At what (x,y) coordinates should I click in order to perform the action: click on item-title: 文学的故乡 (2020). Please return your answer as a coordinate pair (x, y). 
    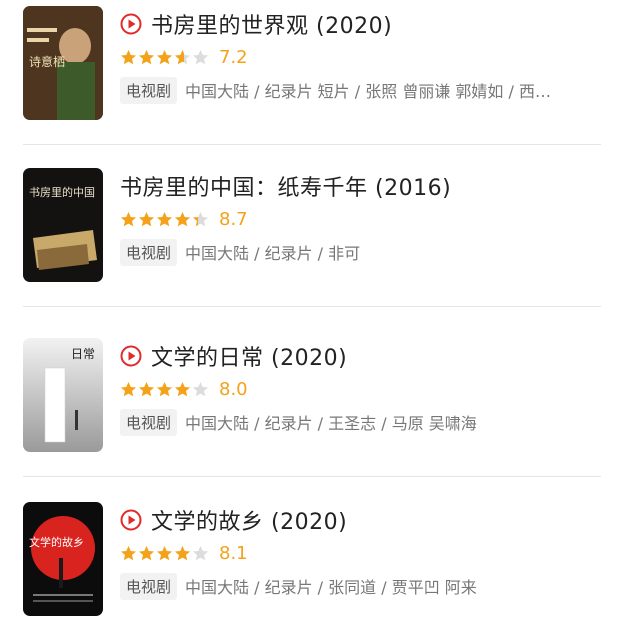
    Looking at the image, I should click on (249, 520).